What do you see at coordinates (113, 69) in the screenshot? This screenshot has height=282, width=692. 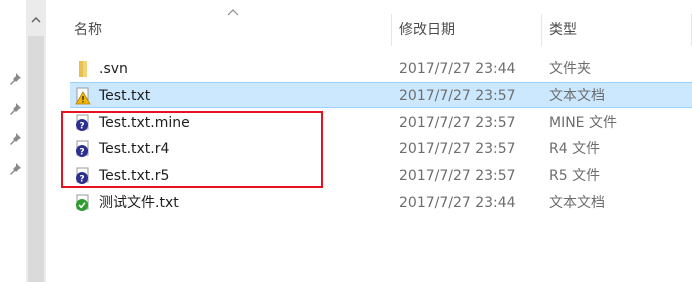 I see `file-name: .svn` at bounding box center [113, 69].